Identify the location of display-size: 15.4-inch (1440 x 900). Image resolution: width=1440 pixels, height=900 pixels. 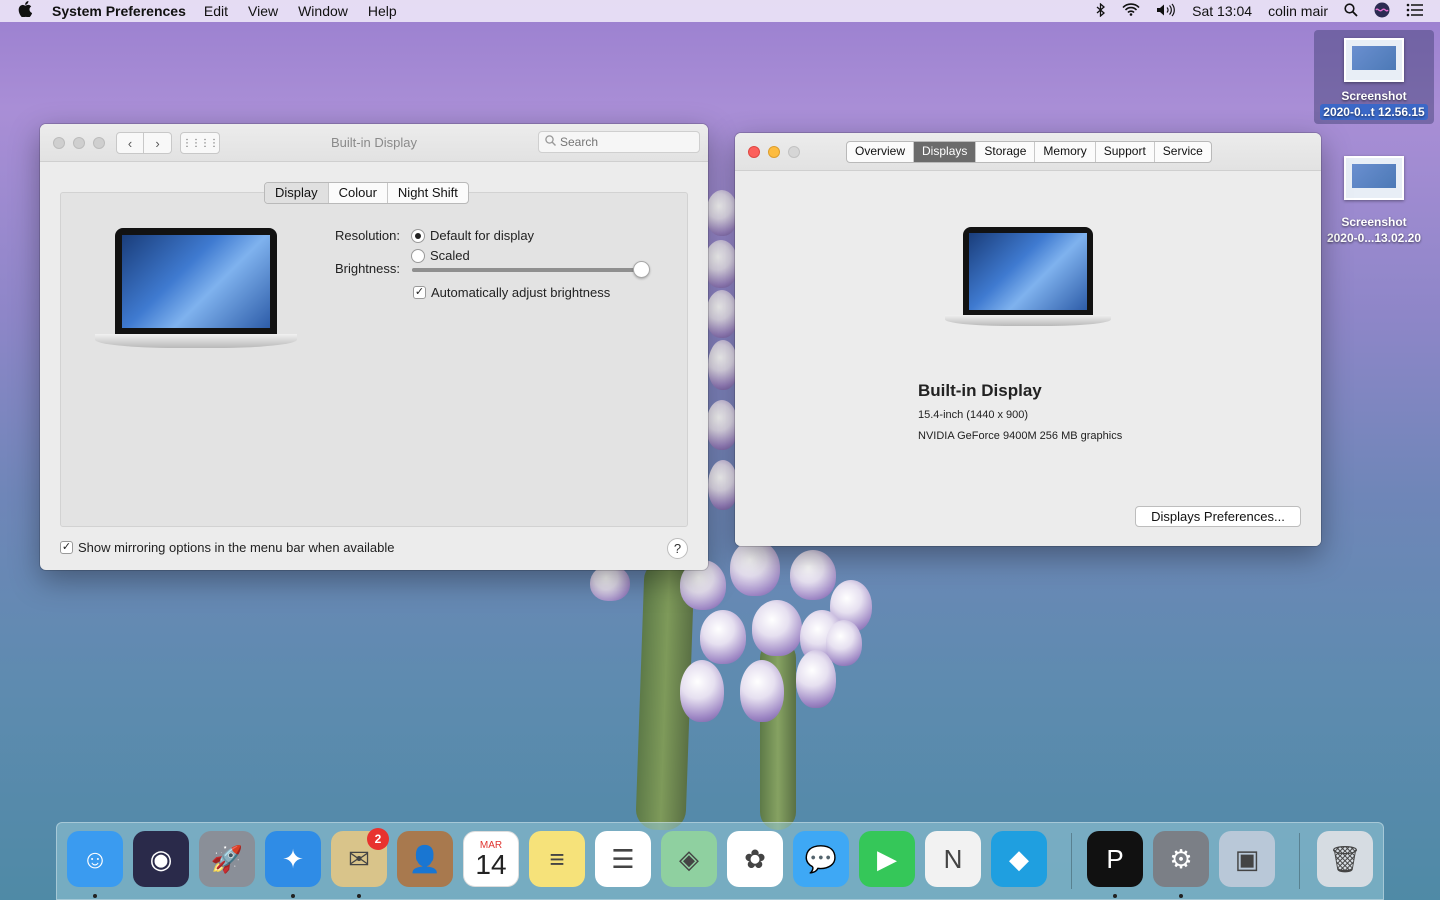
(973, 415).